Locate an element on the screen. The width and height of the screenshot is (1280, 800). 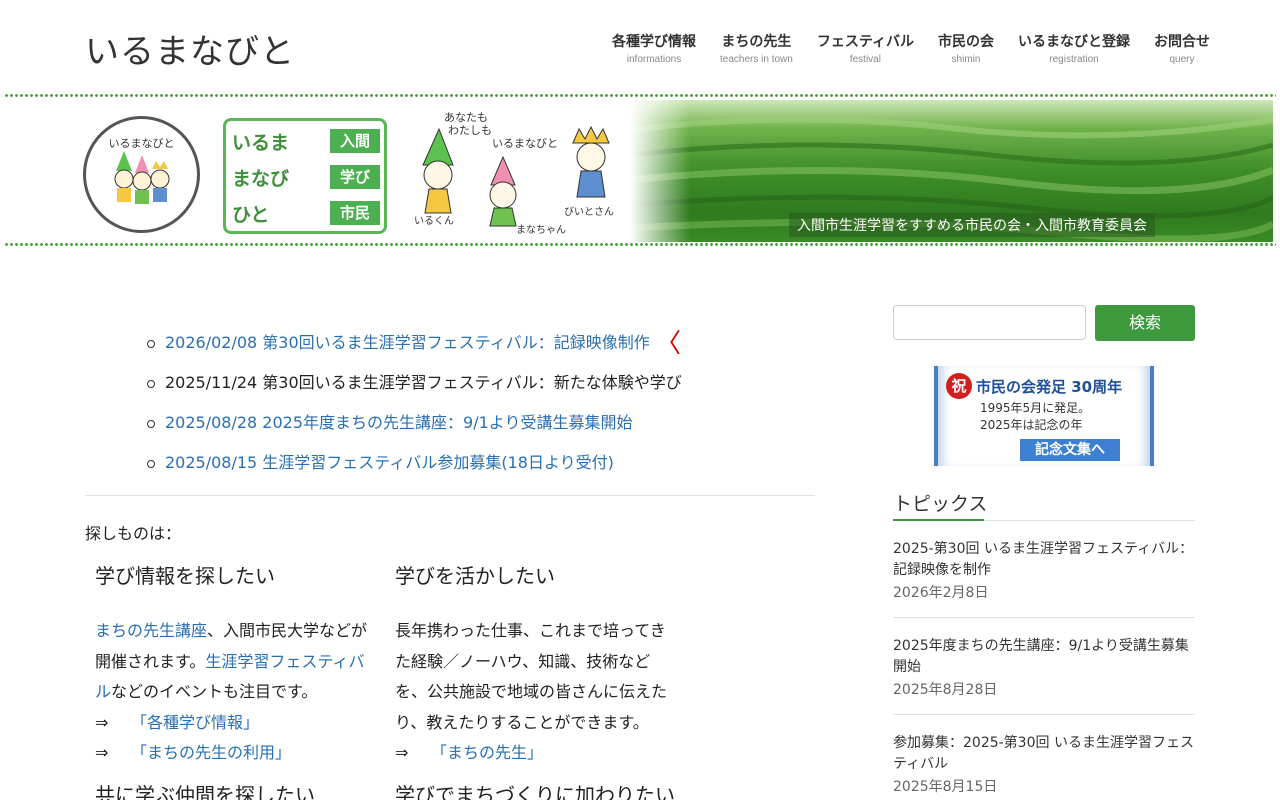
kanji-row: ひと 市民 is located at coordinates (306, 213).